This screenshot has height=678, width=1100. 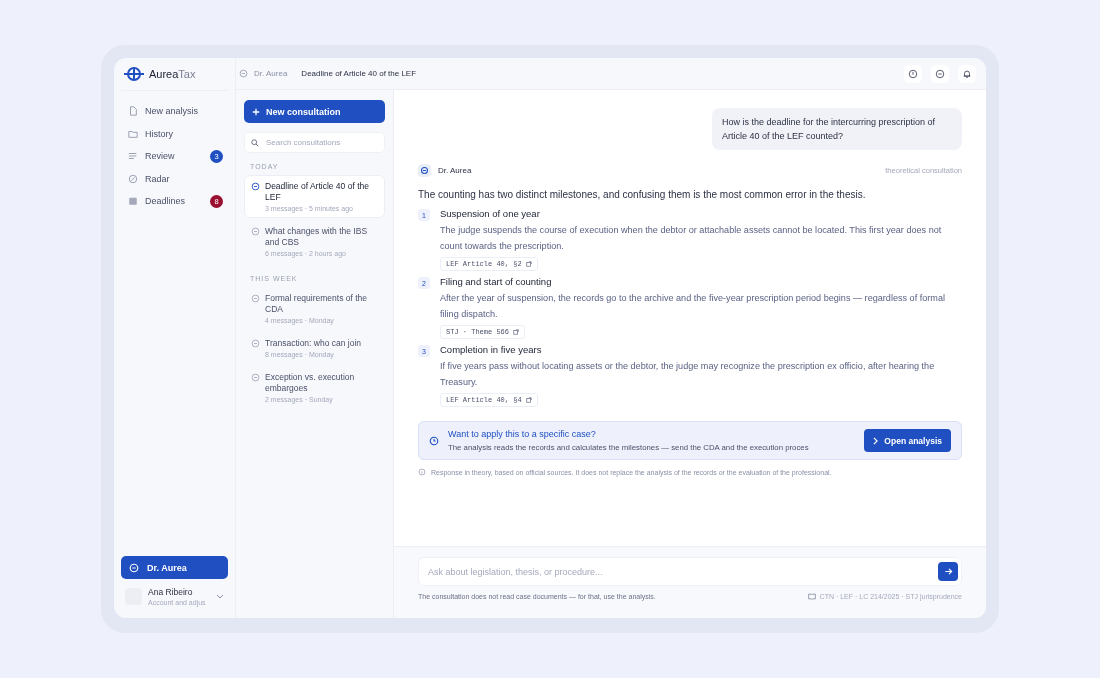 I want to click on compass-icon, so click(x=133, y=178).